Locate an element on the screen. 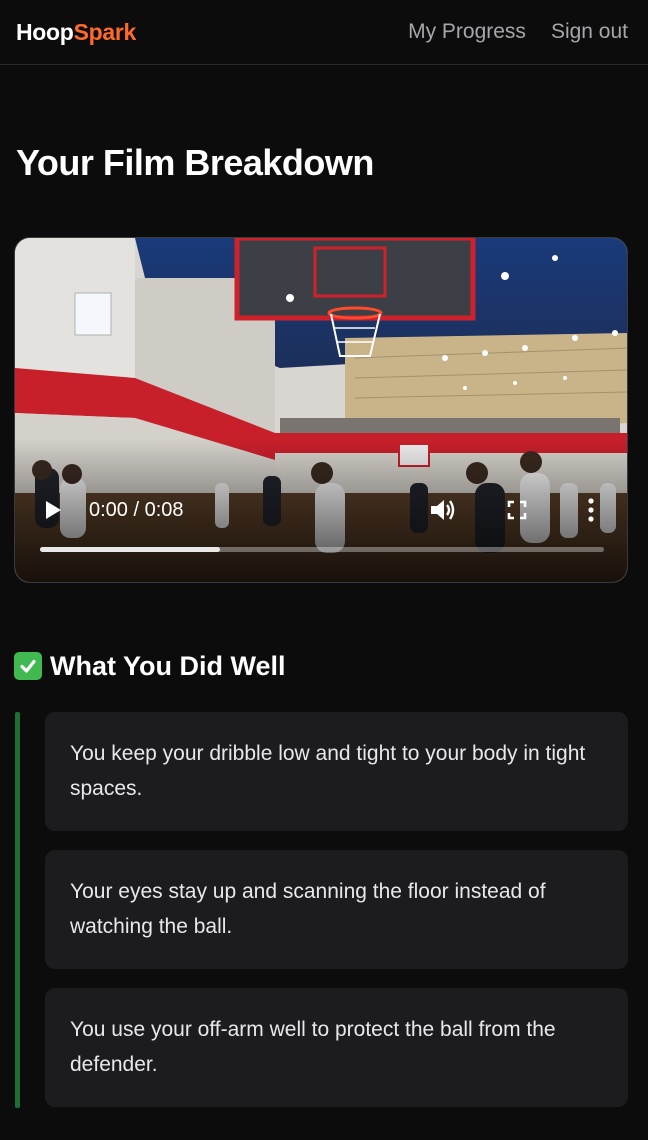  video-buffered-fill is located at coordinates (130, 549).